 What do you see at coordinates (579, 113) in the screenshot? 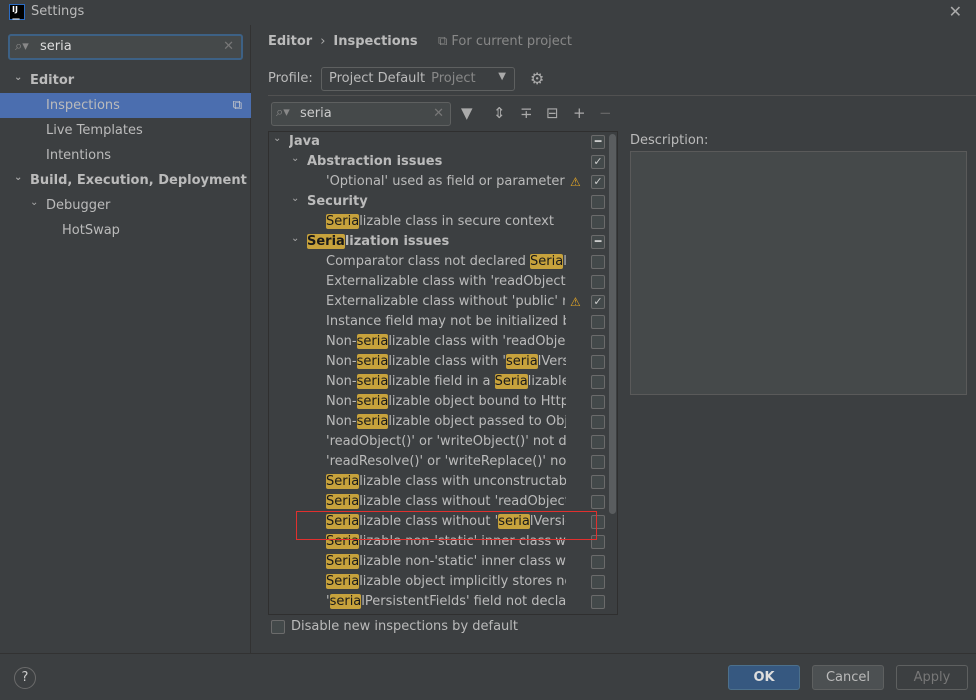
I see `add-icon: +` at bounding box center [579, 113].